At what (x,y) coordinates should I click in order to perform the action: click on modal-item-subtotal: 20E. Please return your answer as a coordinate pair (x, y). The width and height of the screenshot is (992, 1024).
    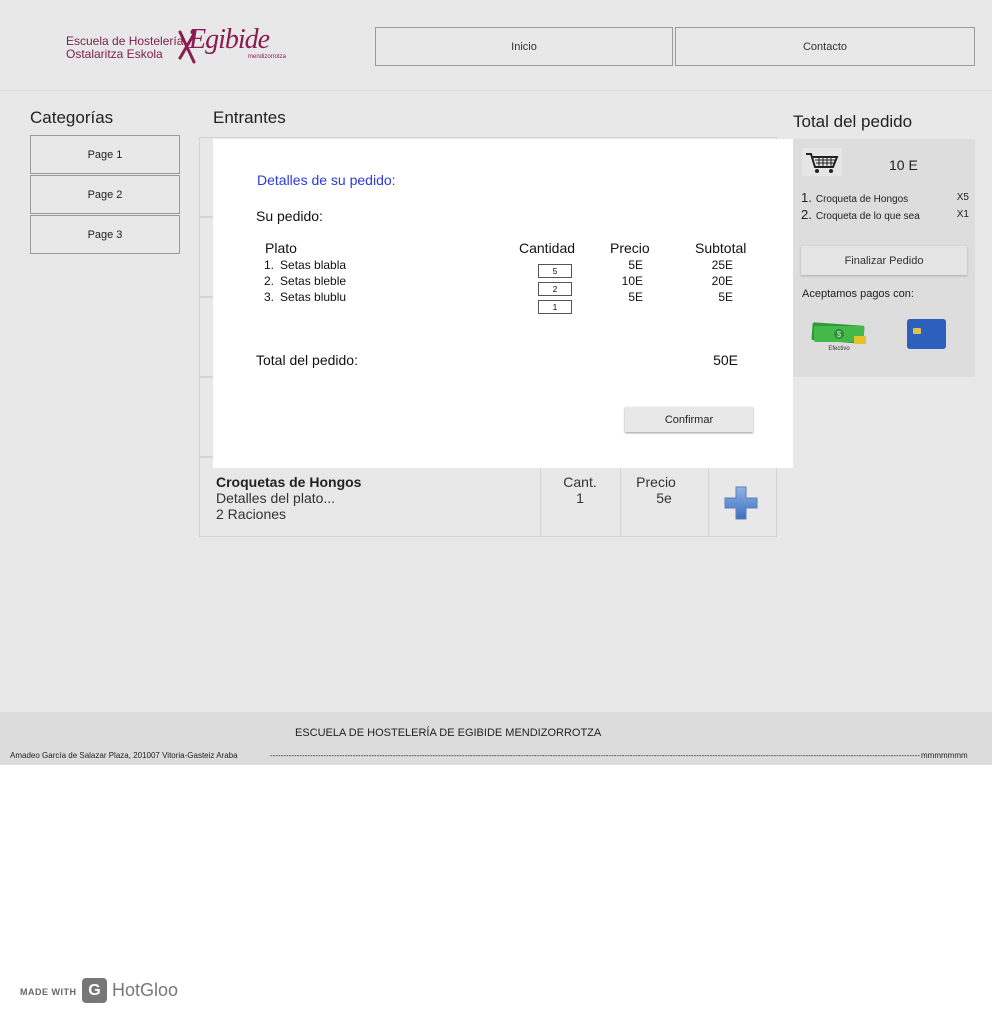
    Looking at the image, I should click on (722, 281).